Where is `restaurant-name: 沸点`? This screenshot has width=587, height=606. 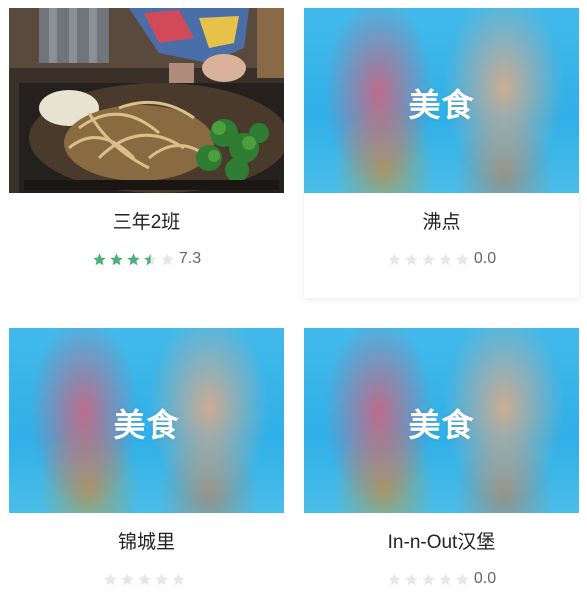
restaurant-name: 沸点 is located at coordinates (441, 222).